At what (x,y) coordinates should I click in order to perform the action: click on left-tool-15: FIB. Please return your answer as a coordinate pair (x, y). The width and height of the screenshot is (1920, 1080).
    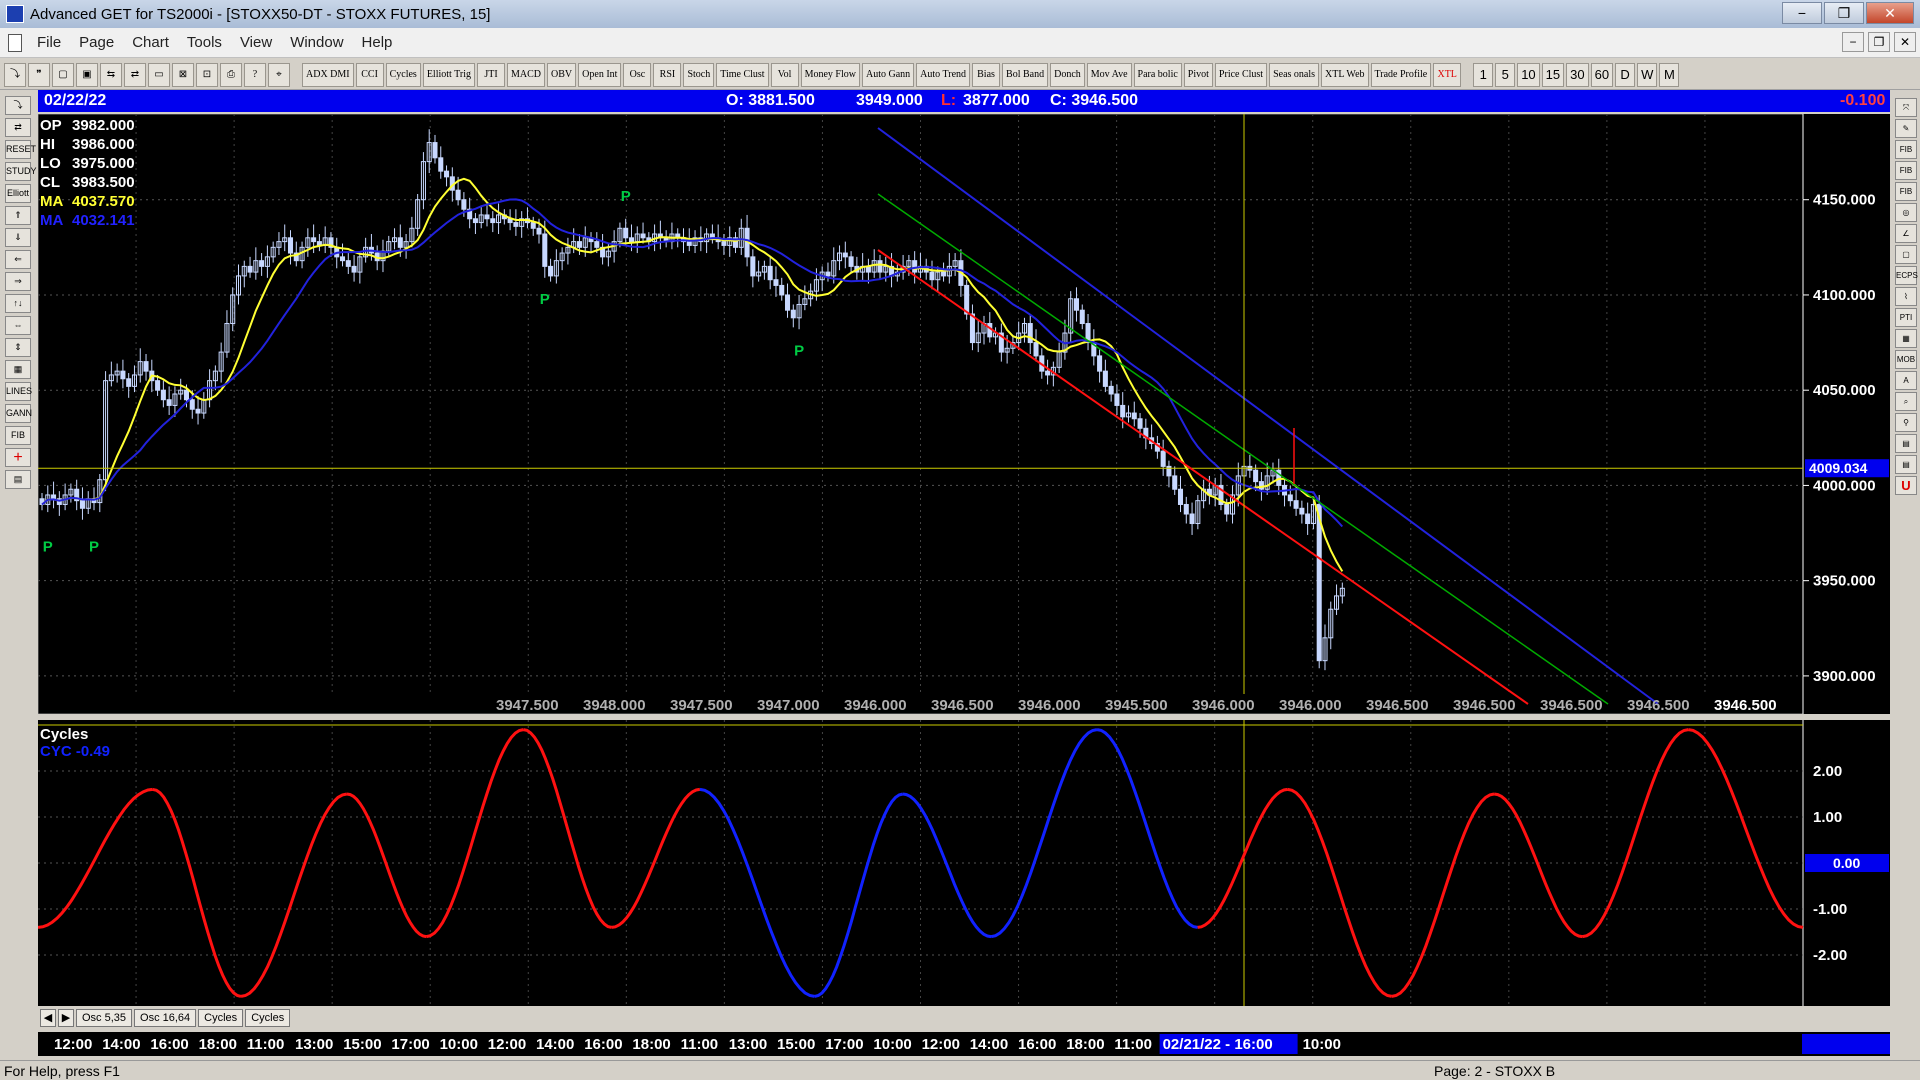
    Looking at the image, I should click on (18, 435).